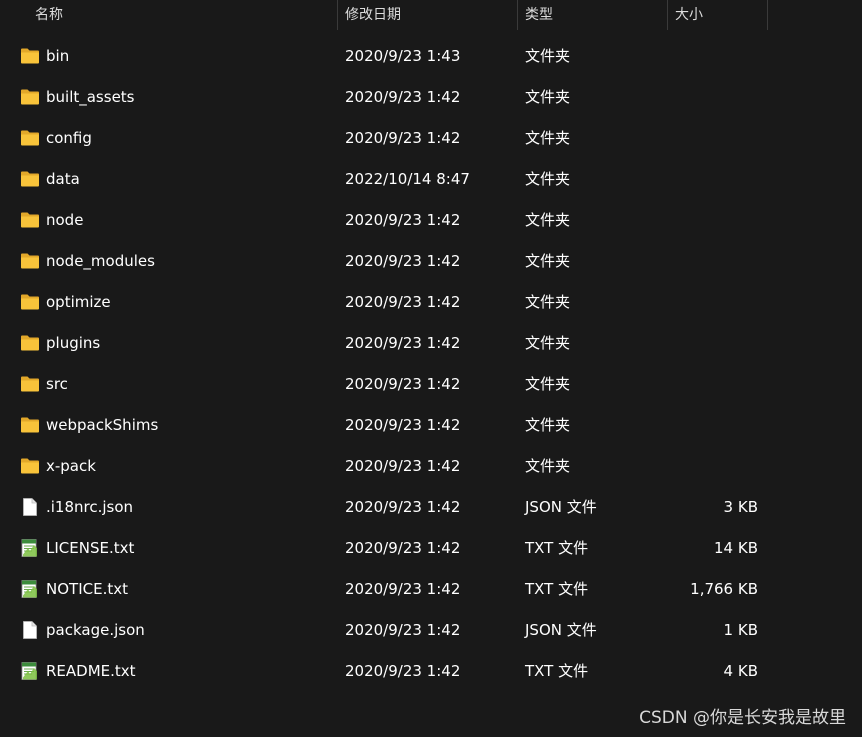 The image size is (862, 737). Describe the element at coordinates (102, 425) in the screenshot. I see `file-name: webpackShims` at that location.